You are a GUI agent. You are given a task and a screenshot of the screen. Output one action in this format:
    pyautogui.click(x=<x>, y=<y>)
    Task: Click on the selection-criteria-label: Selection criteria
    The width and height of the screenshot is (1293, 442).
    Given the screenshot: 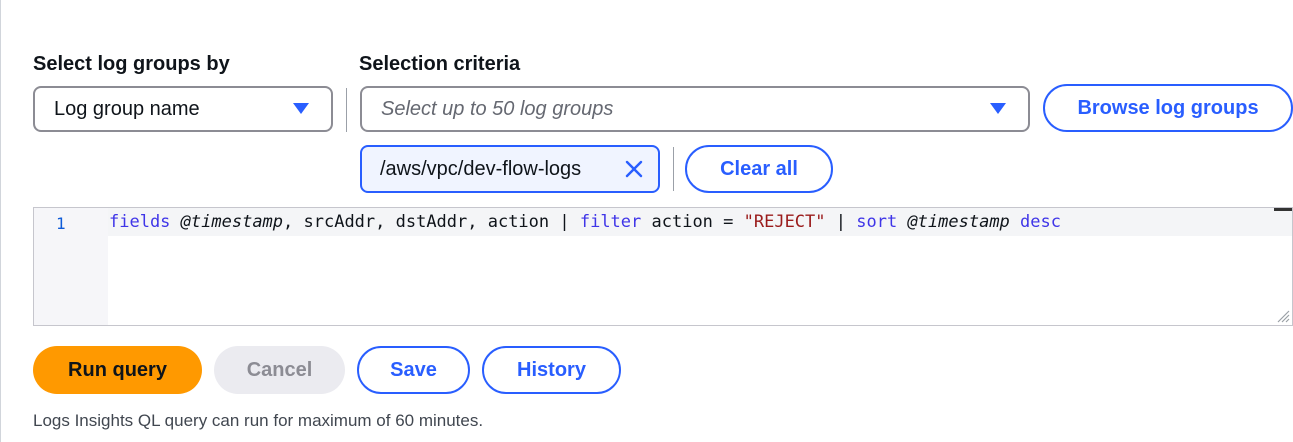 What is the action you would take?
    pyautogui.click(x=440, y=64)
    